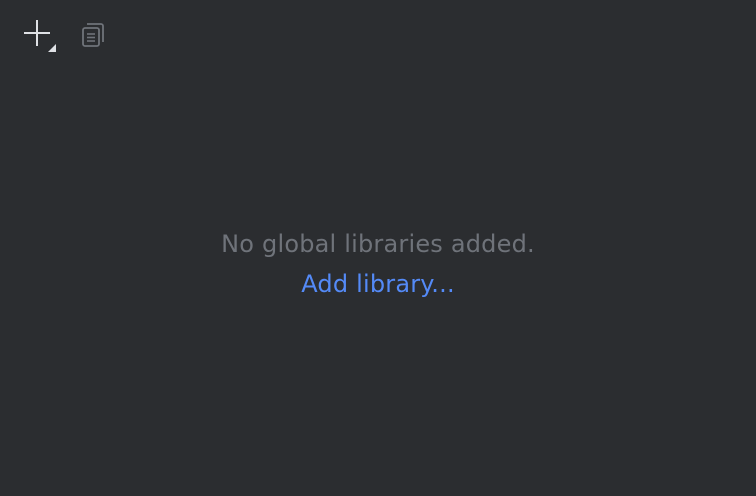 This screenshot has width=756, height=496. What do you see at coordinates (378, 34) in the screenshot?
I see `toolbar` at bounding box center [378, 34].